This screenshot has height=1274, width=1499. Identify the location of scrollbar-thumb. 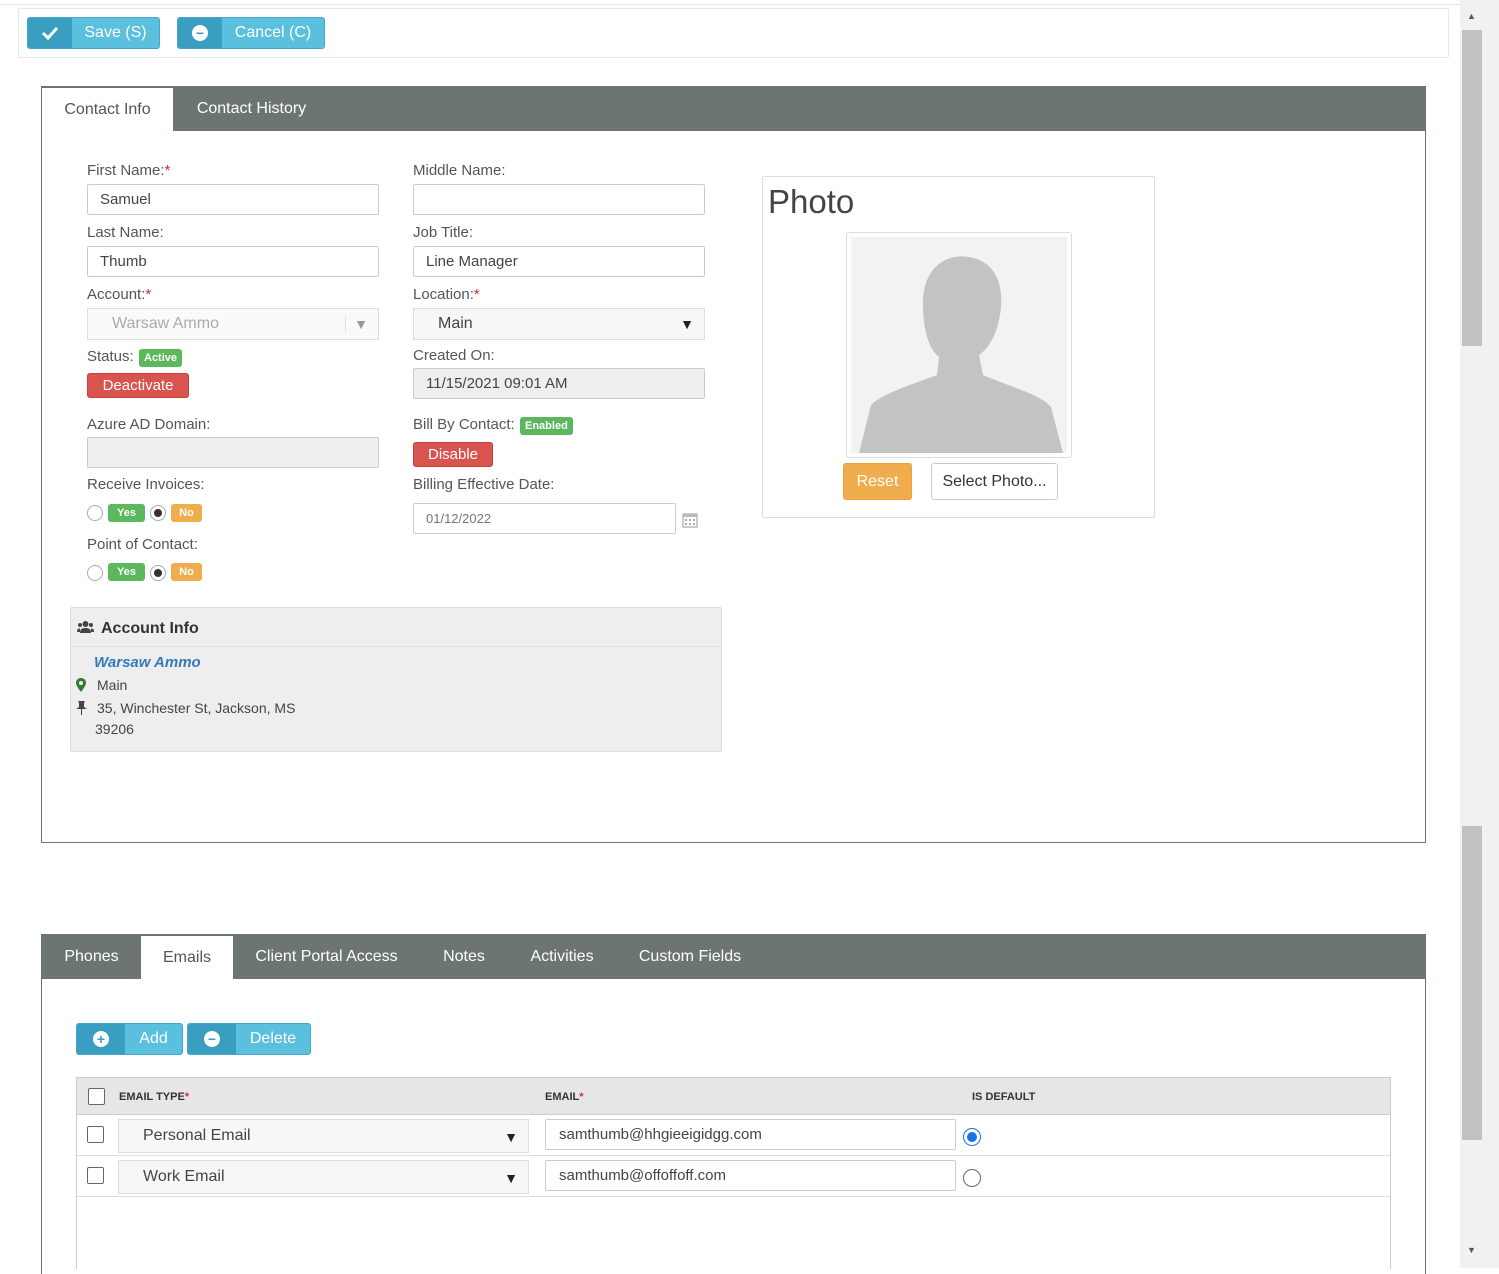
(1472, 188).